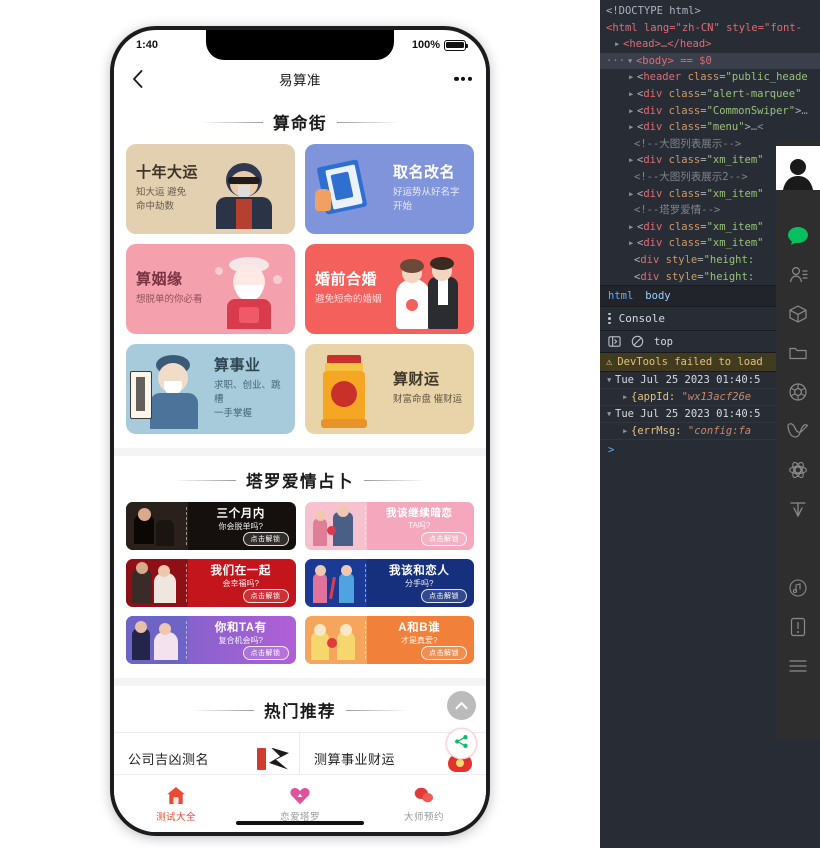 The width and height of the screenshot is (820, 848). I want to click on tarot-card-3: 我们在一起 会幸福吗? 点击解锁, so click(211, 583).